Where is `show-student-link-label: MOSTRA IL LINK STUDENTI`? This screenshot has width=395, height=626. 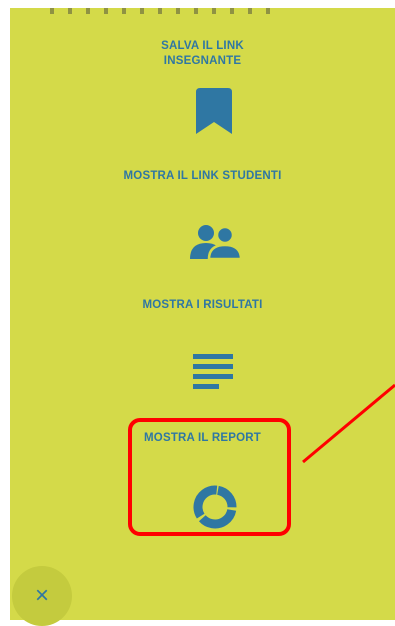 show-student-link-label: MOSTRA IL LINK STUDENTI is located at coordinates (202, 176).